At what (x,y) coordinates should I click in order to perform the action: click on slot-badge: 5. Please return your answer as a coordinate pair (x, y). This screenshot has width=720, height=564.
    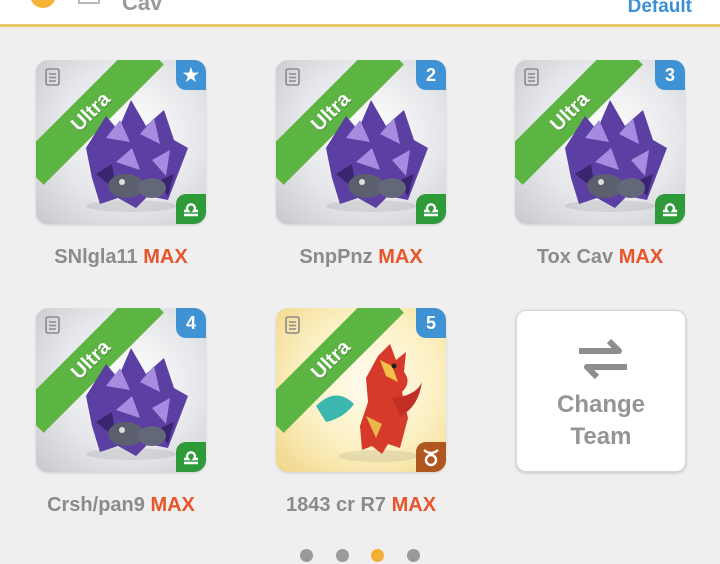
    Looking at the image, I should click on (431, 323).